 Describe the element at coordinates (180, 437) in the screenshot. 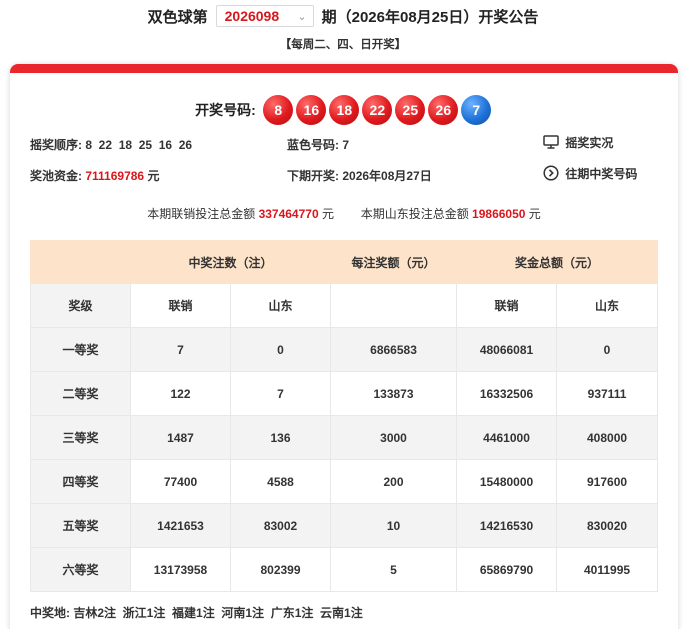

I see `count-lianxiao: 1487` at that location.